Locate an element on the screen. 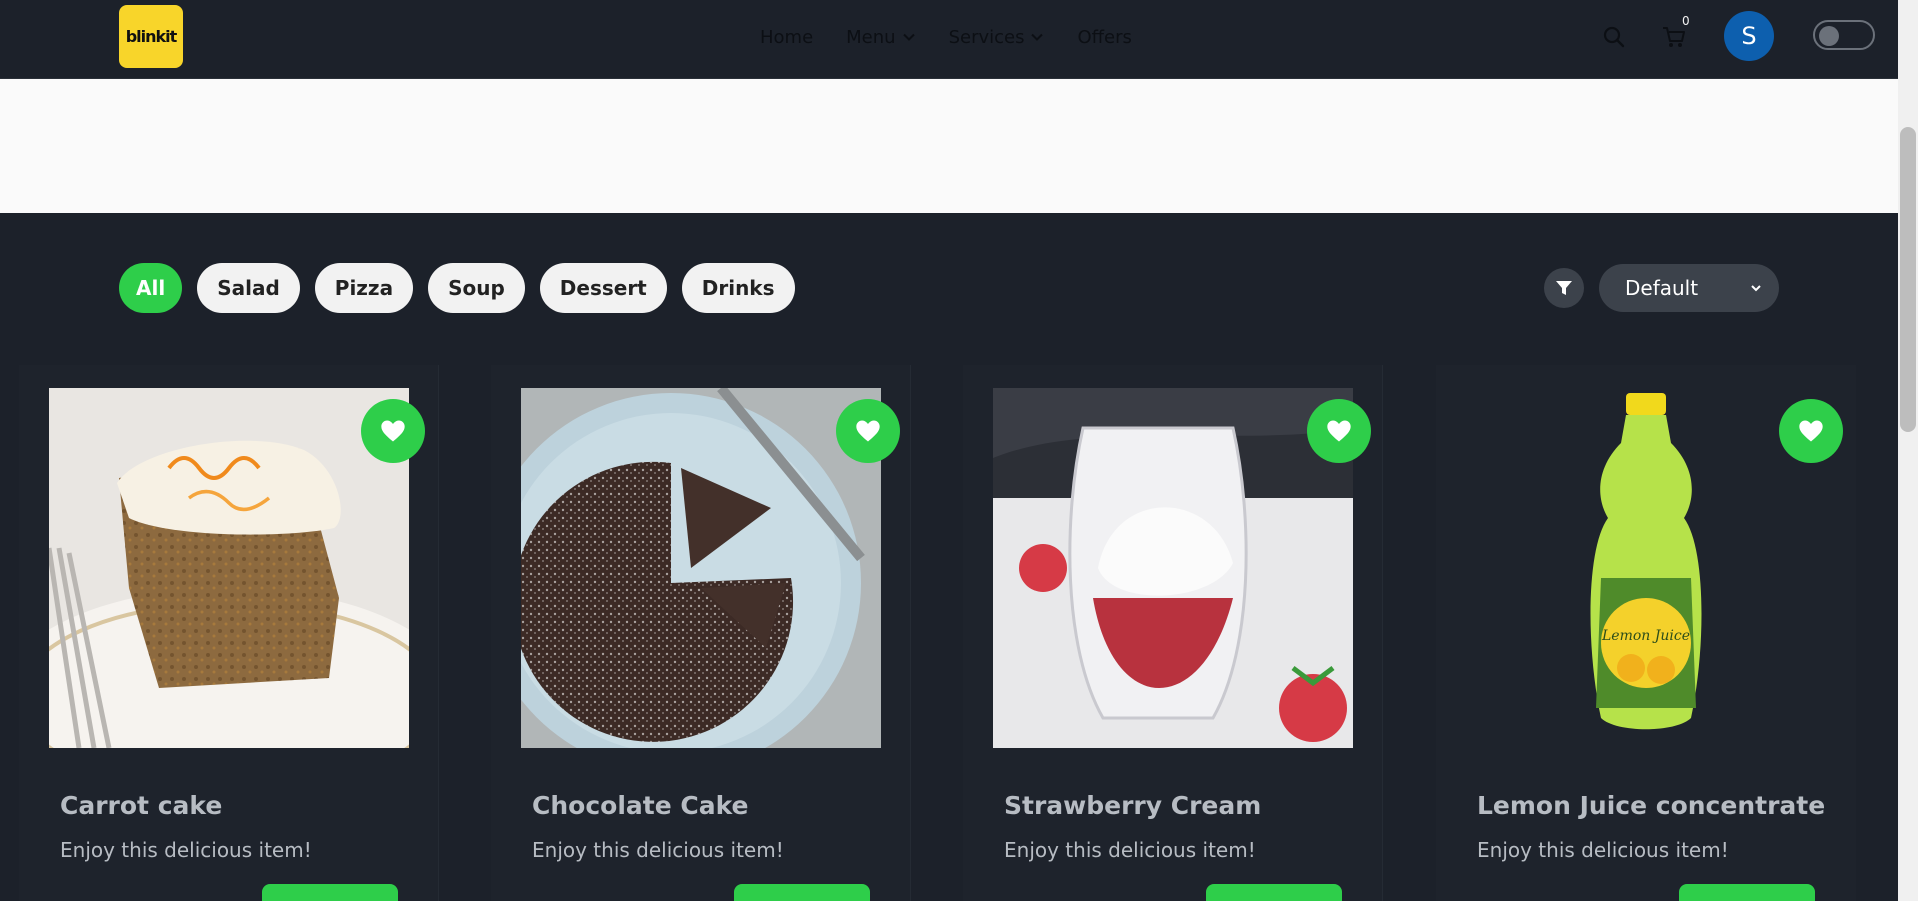 The width and height of the screenshot is (1918, 901). logo-text: blinkit is located at coordinates (151, 36).